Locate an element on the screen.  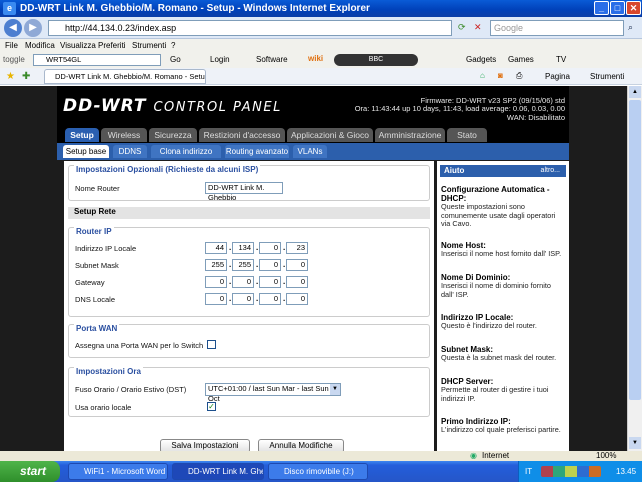
scroll-down-icon: ▼ is located at coordinates (635, 443).